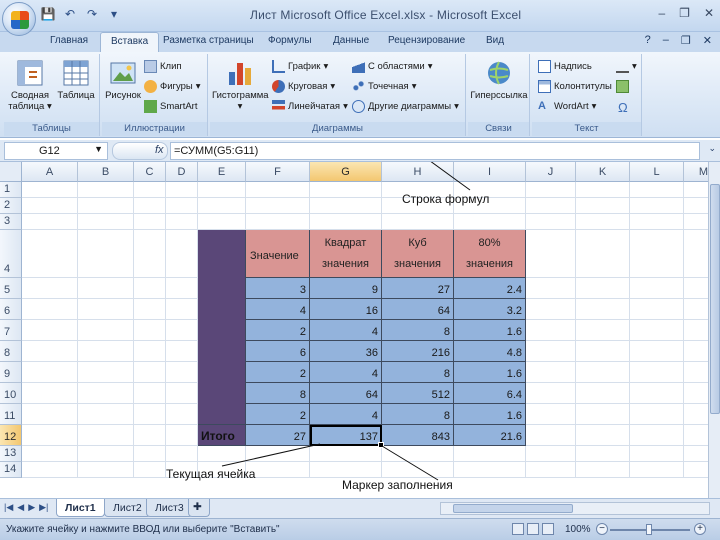  Describe the element at coordinates (490, 351) in the screenshot. I see `table-cell: 4.8` at that location.